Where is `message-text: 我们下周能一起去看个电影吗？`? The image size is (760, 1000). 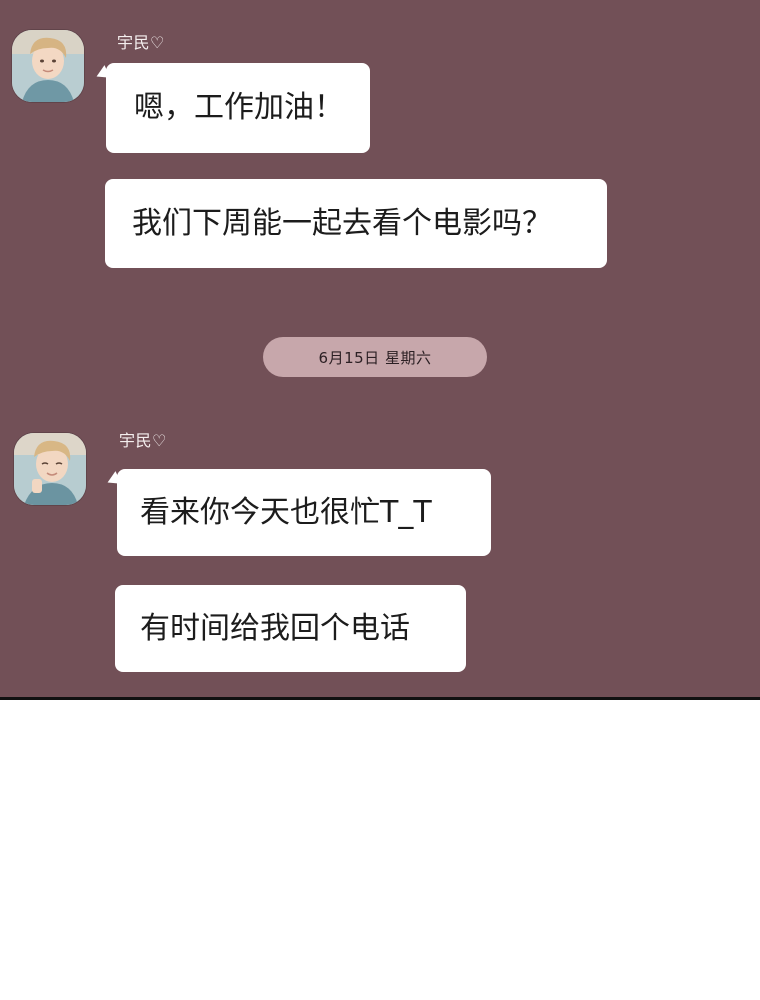
message-text: 我们下周能一起去看个电影吗？ is located at coordinates (342, 223).